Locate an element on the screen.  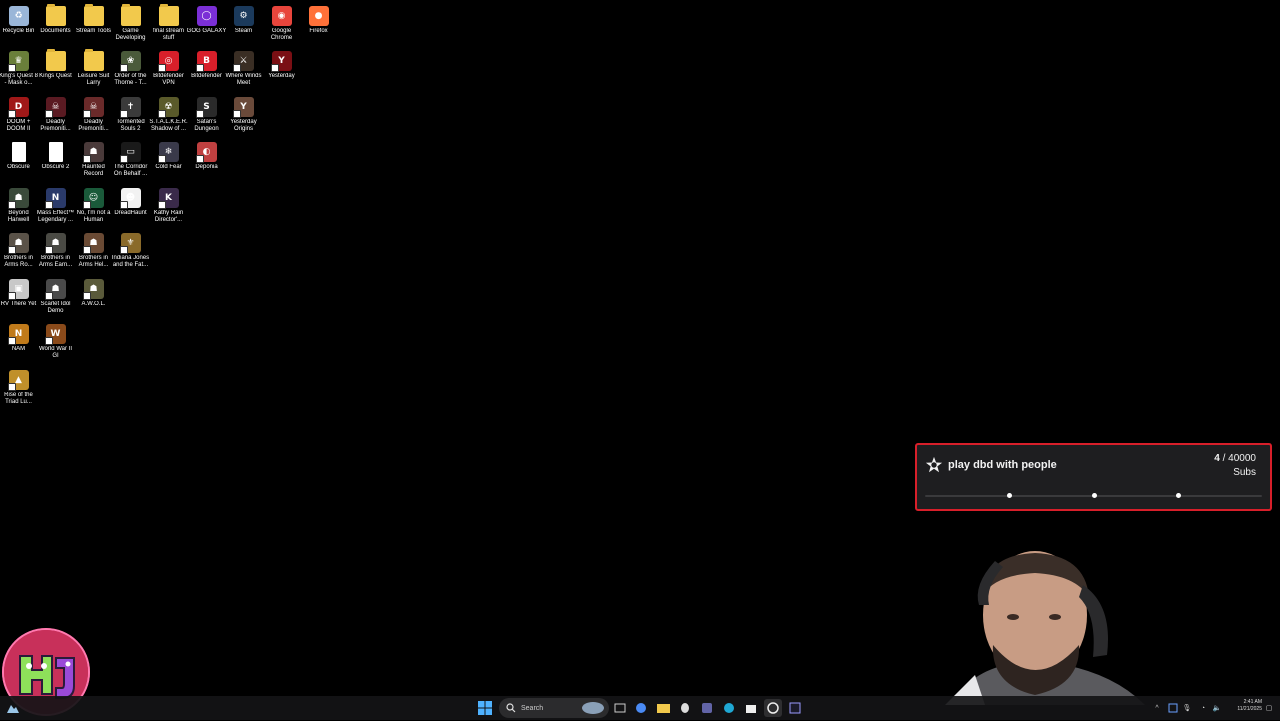
desktop-icon: NNAM is located at coordinates (18, 343).